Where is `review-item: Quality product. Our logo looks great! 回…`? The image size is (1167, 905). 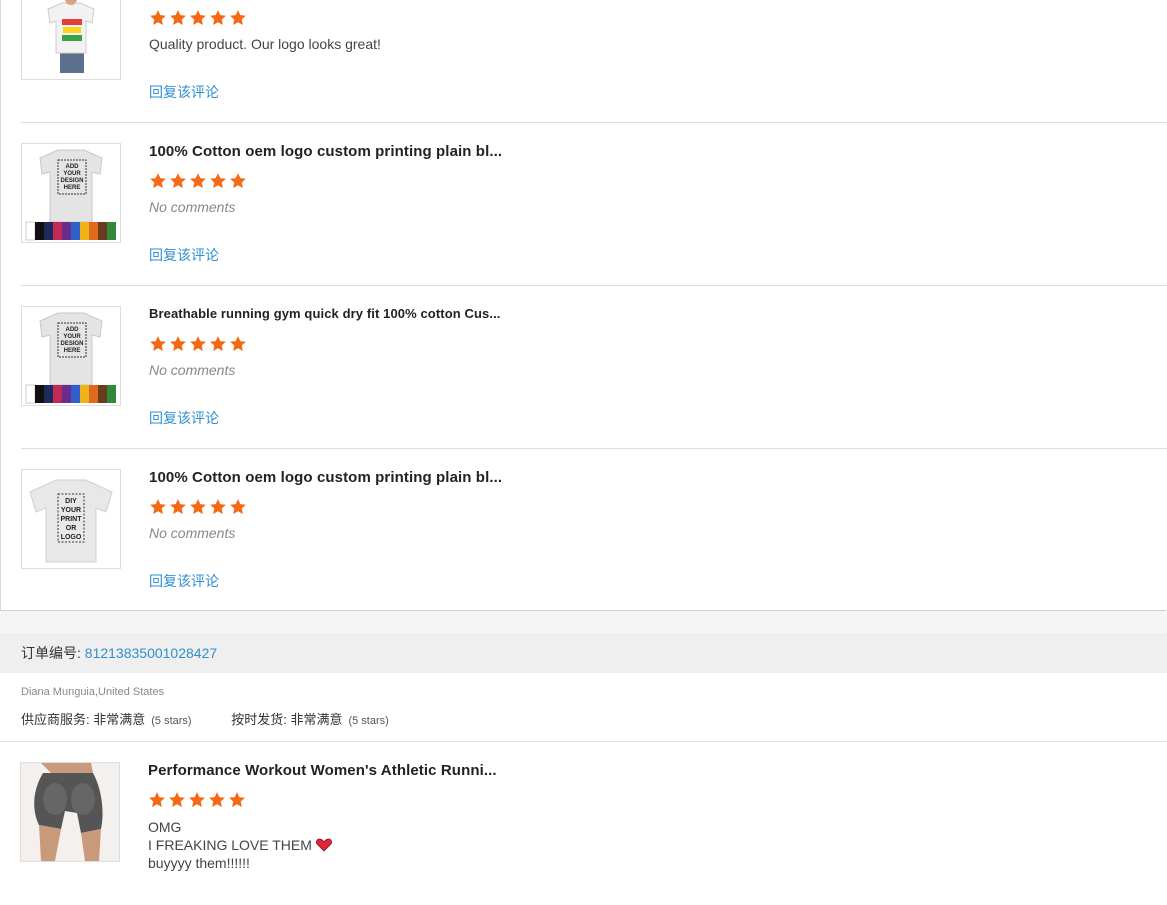 review-item: Quality product. Our logo looks great! 回… is located at coordinates (594, 61).